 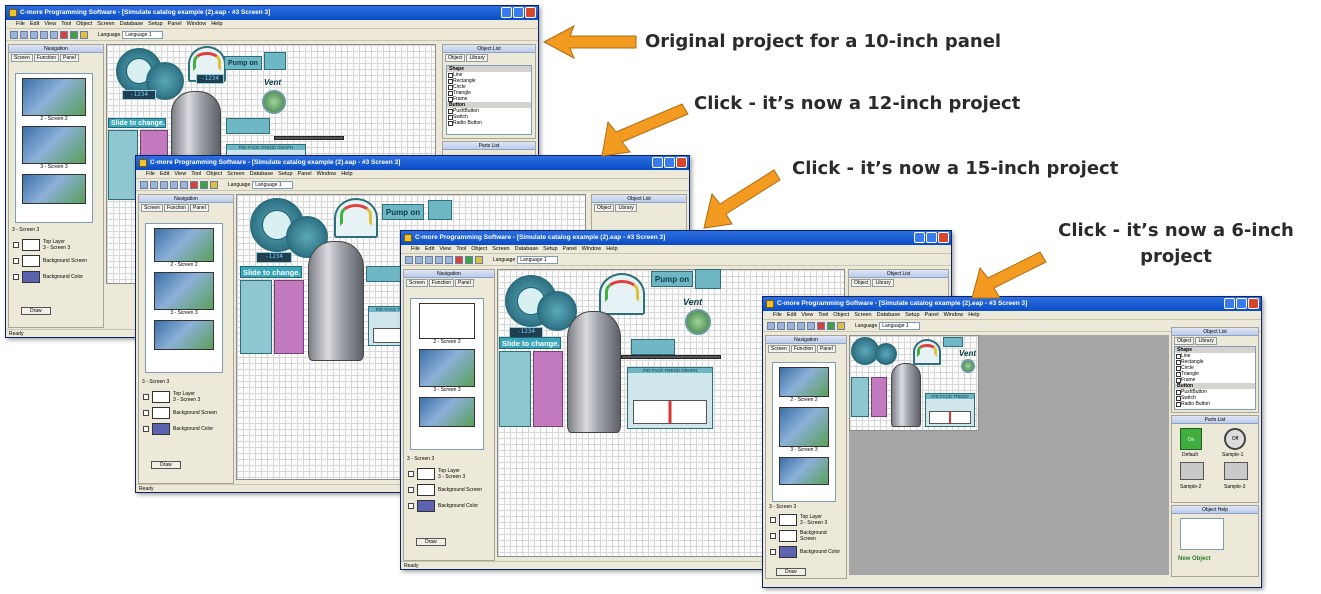 What do you see at coordinates (771, 325) in the screenshot?
I see `new-icon` at bounding box center [771, 325].